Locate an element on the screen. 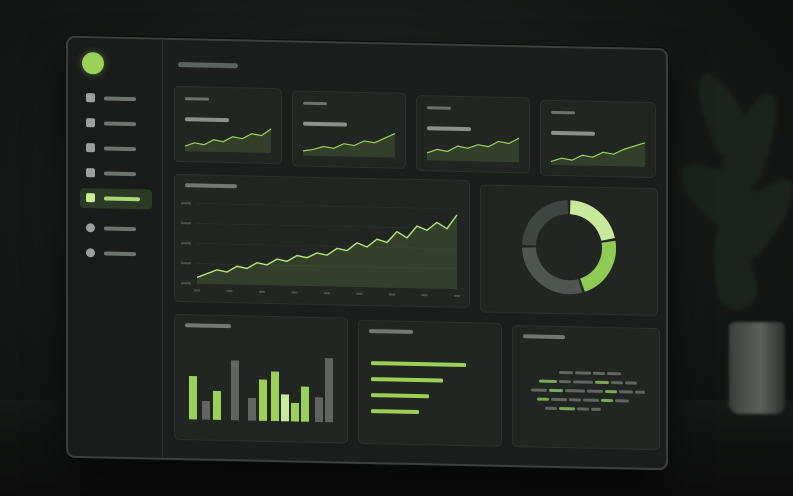  sparkline-area is located at coordinates (228, 140).